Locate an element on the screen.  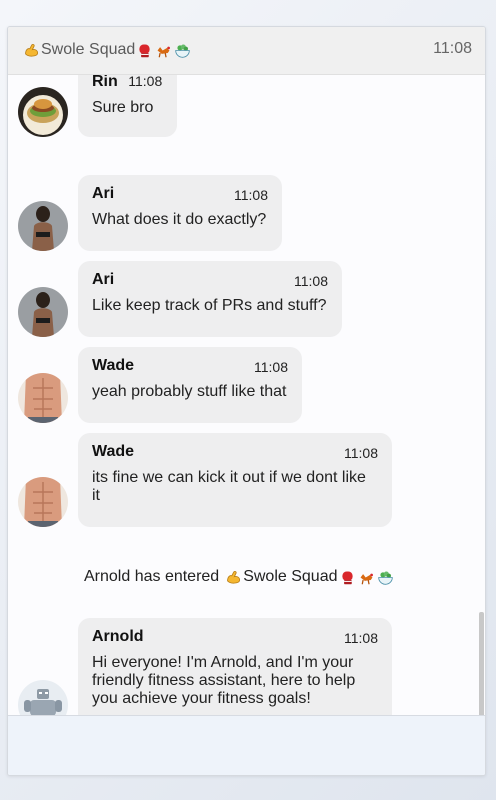
message-sender: Arnold is located at coordinates (118, 636).